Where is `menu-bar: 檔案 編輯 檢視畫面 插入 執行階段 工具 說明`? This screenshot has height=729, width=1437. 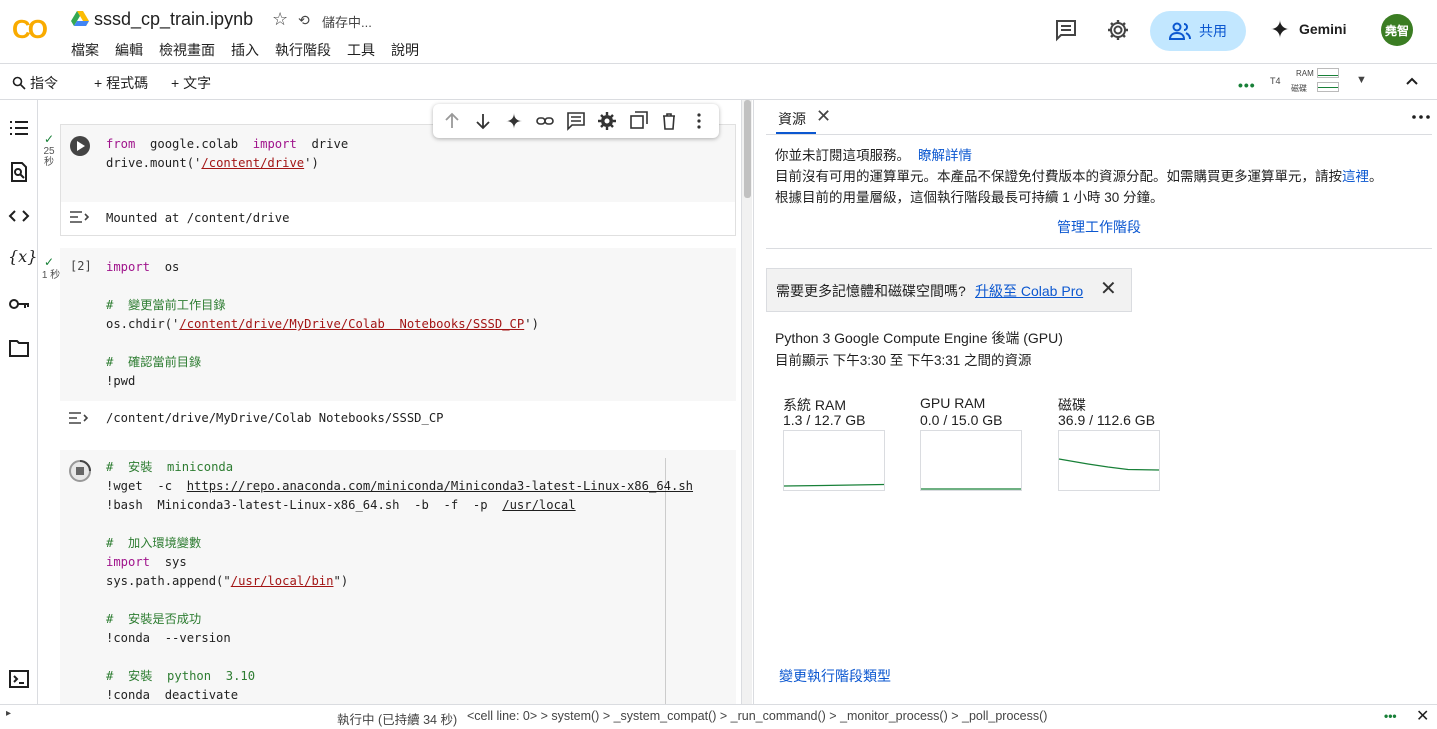
menu-bar: 檔案 編輯 檢視畫面 插入 執行階段 工具 說明 is located at coordinates (245, 50).